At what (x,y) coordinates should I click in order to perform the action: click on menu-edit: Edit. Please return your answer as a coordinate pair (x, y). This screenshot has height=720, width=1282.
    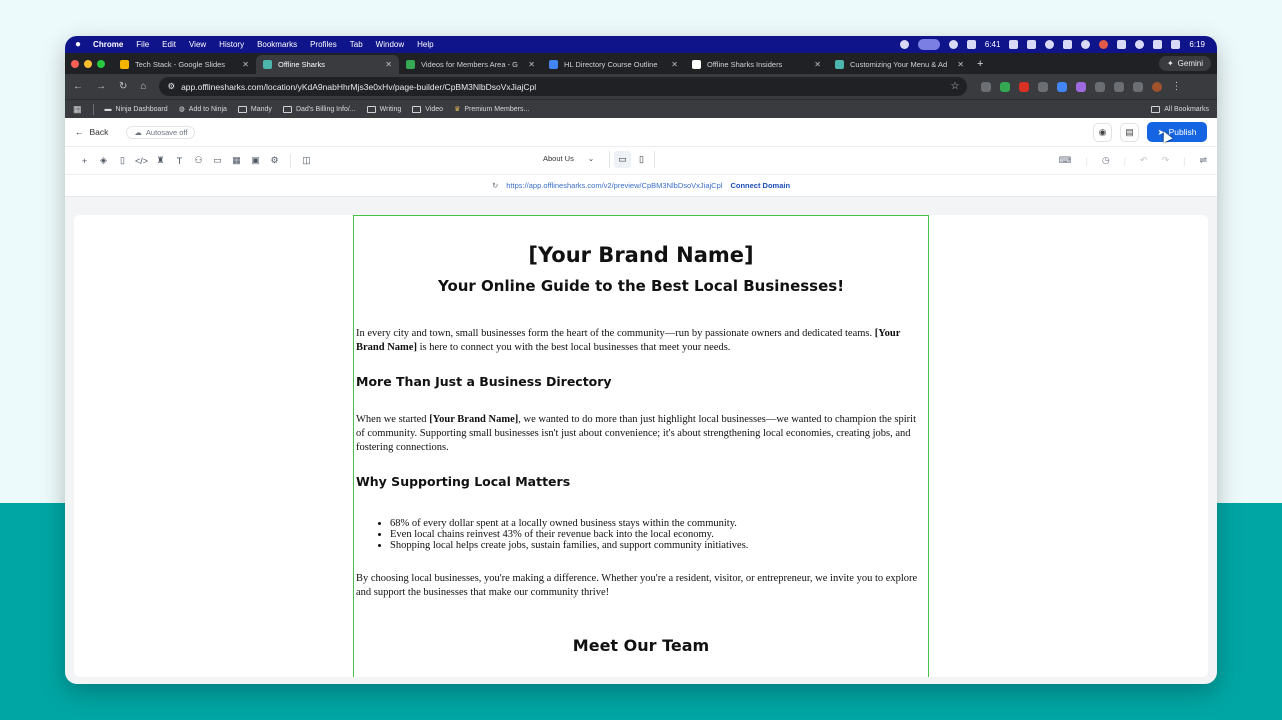
    Looking at the image, I should click on (169, 44).